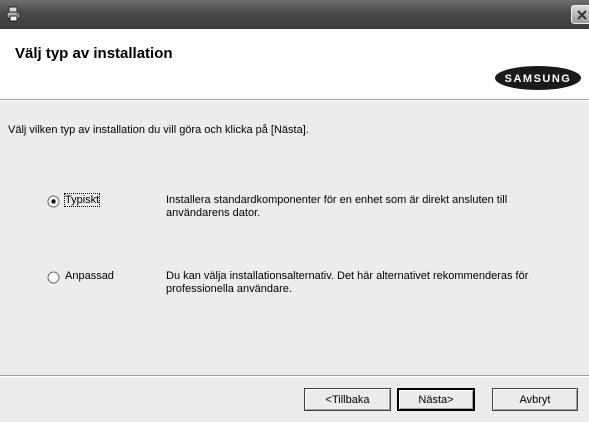  What do you see at coordinates (82, 200) in the screenshot?
I see `option-label-typical: Typiskt` at bounding box center [82, 200].